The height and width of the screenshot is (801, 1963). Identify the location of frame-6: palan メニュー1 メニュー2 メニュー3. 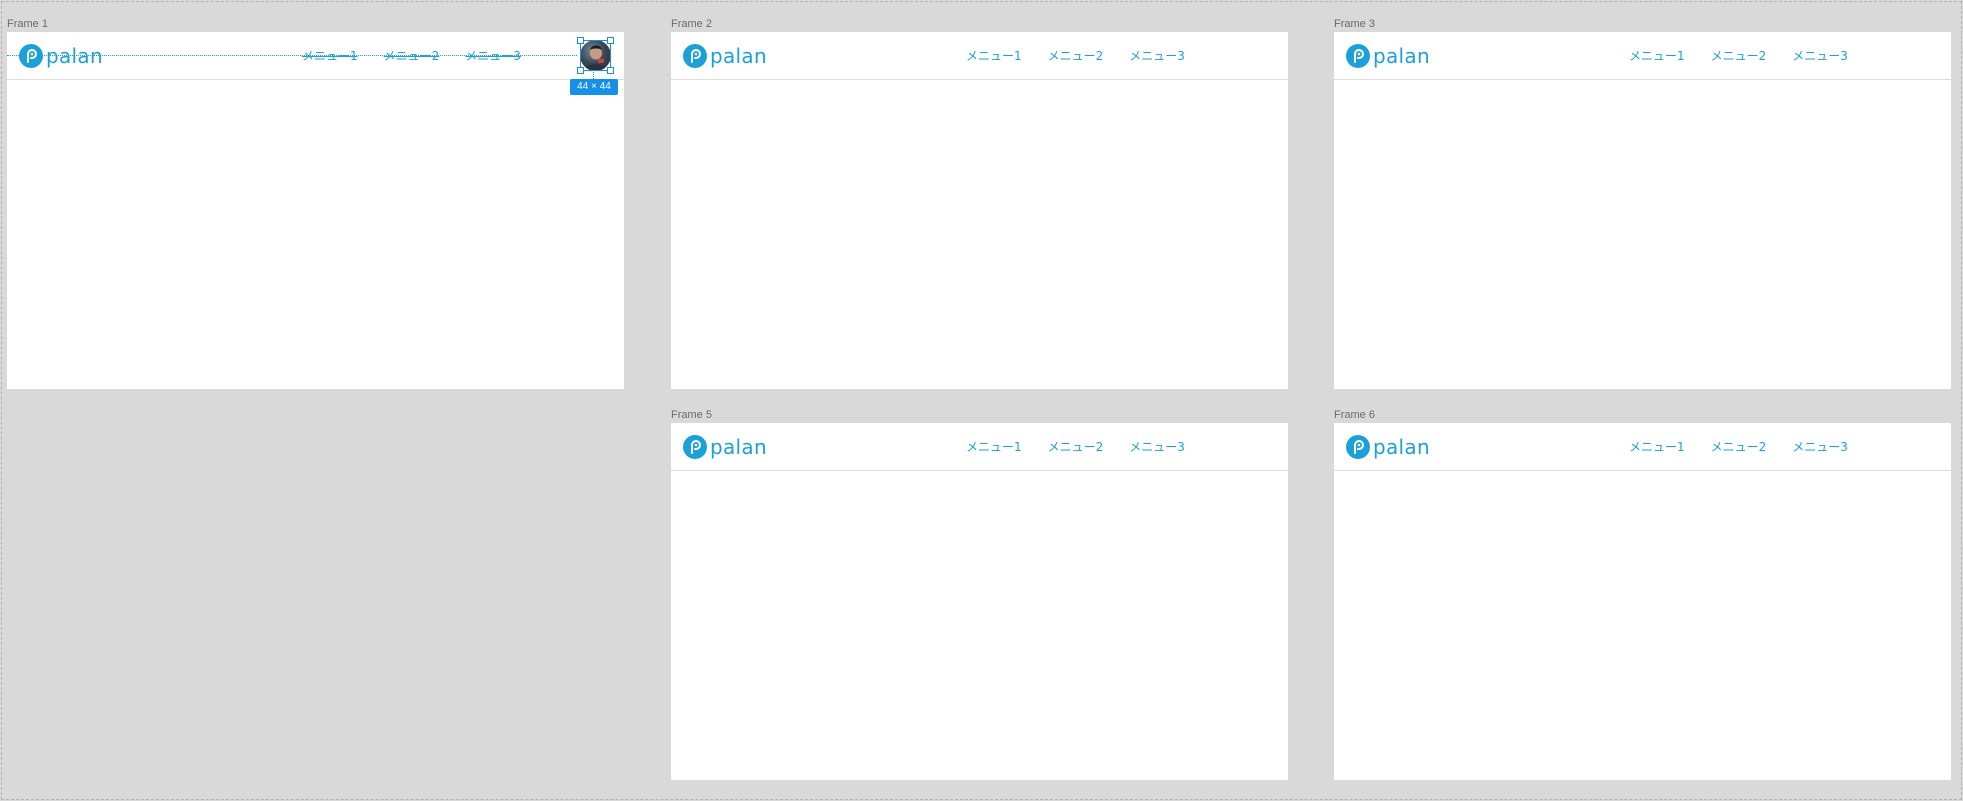
(1642, 601).